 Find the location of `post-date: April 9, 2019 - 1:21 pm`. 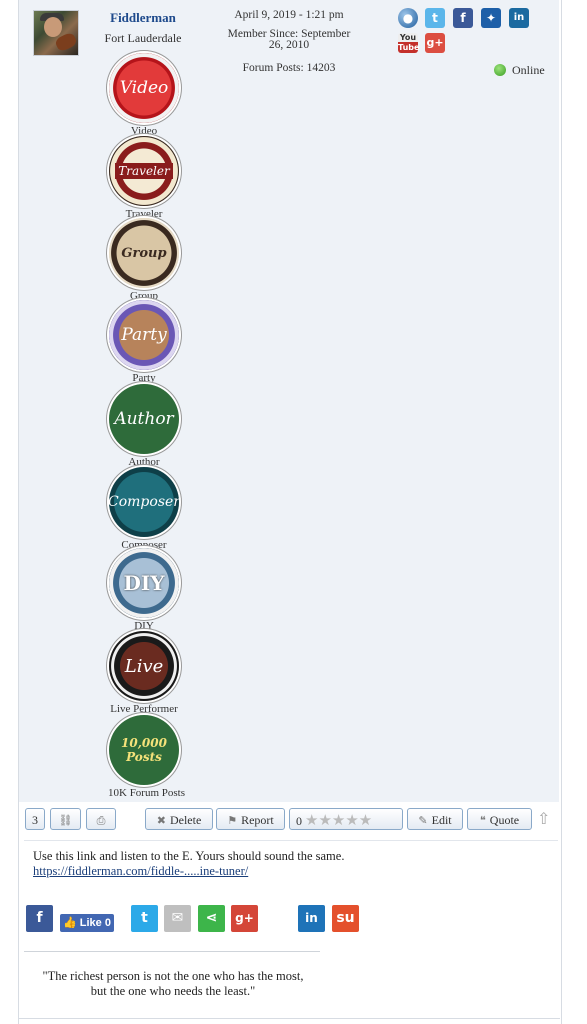

post-date: April 9, 2019 - 1:21 pm is located at coordinates (289, 15).